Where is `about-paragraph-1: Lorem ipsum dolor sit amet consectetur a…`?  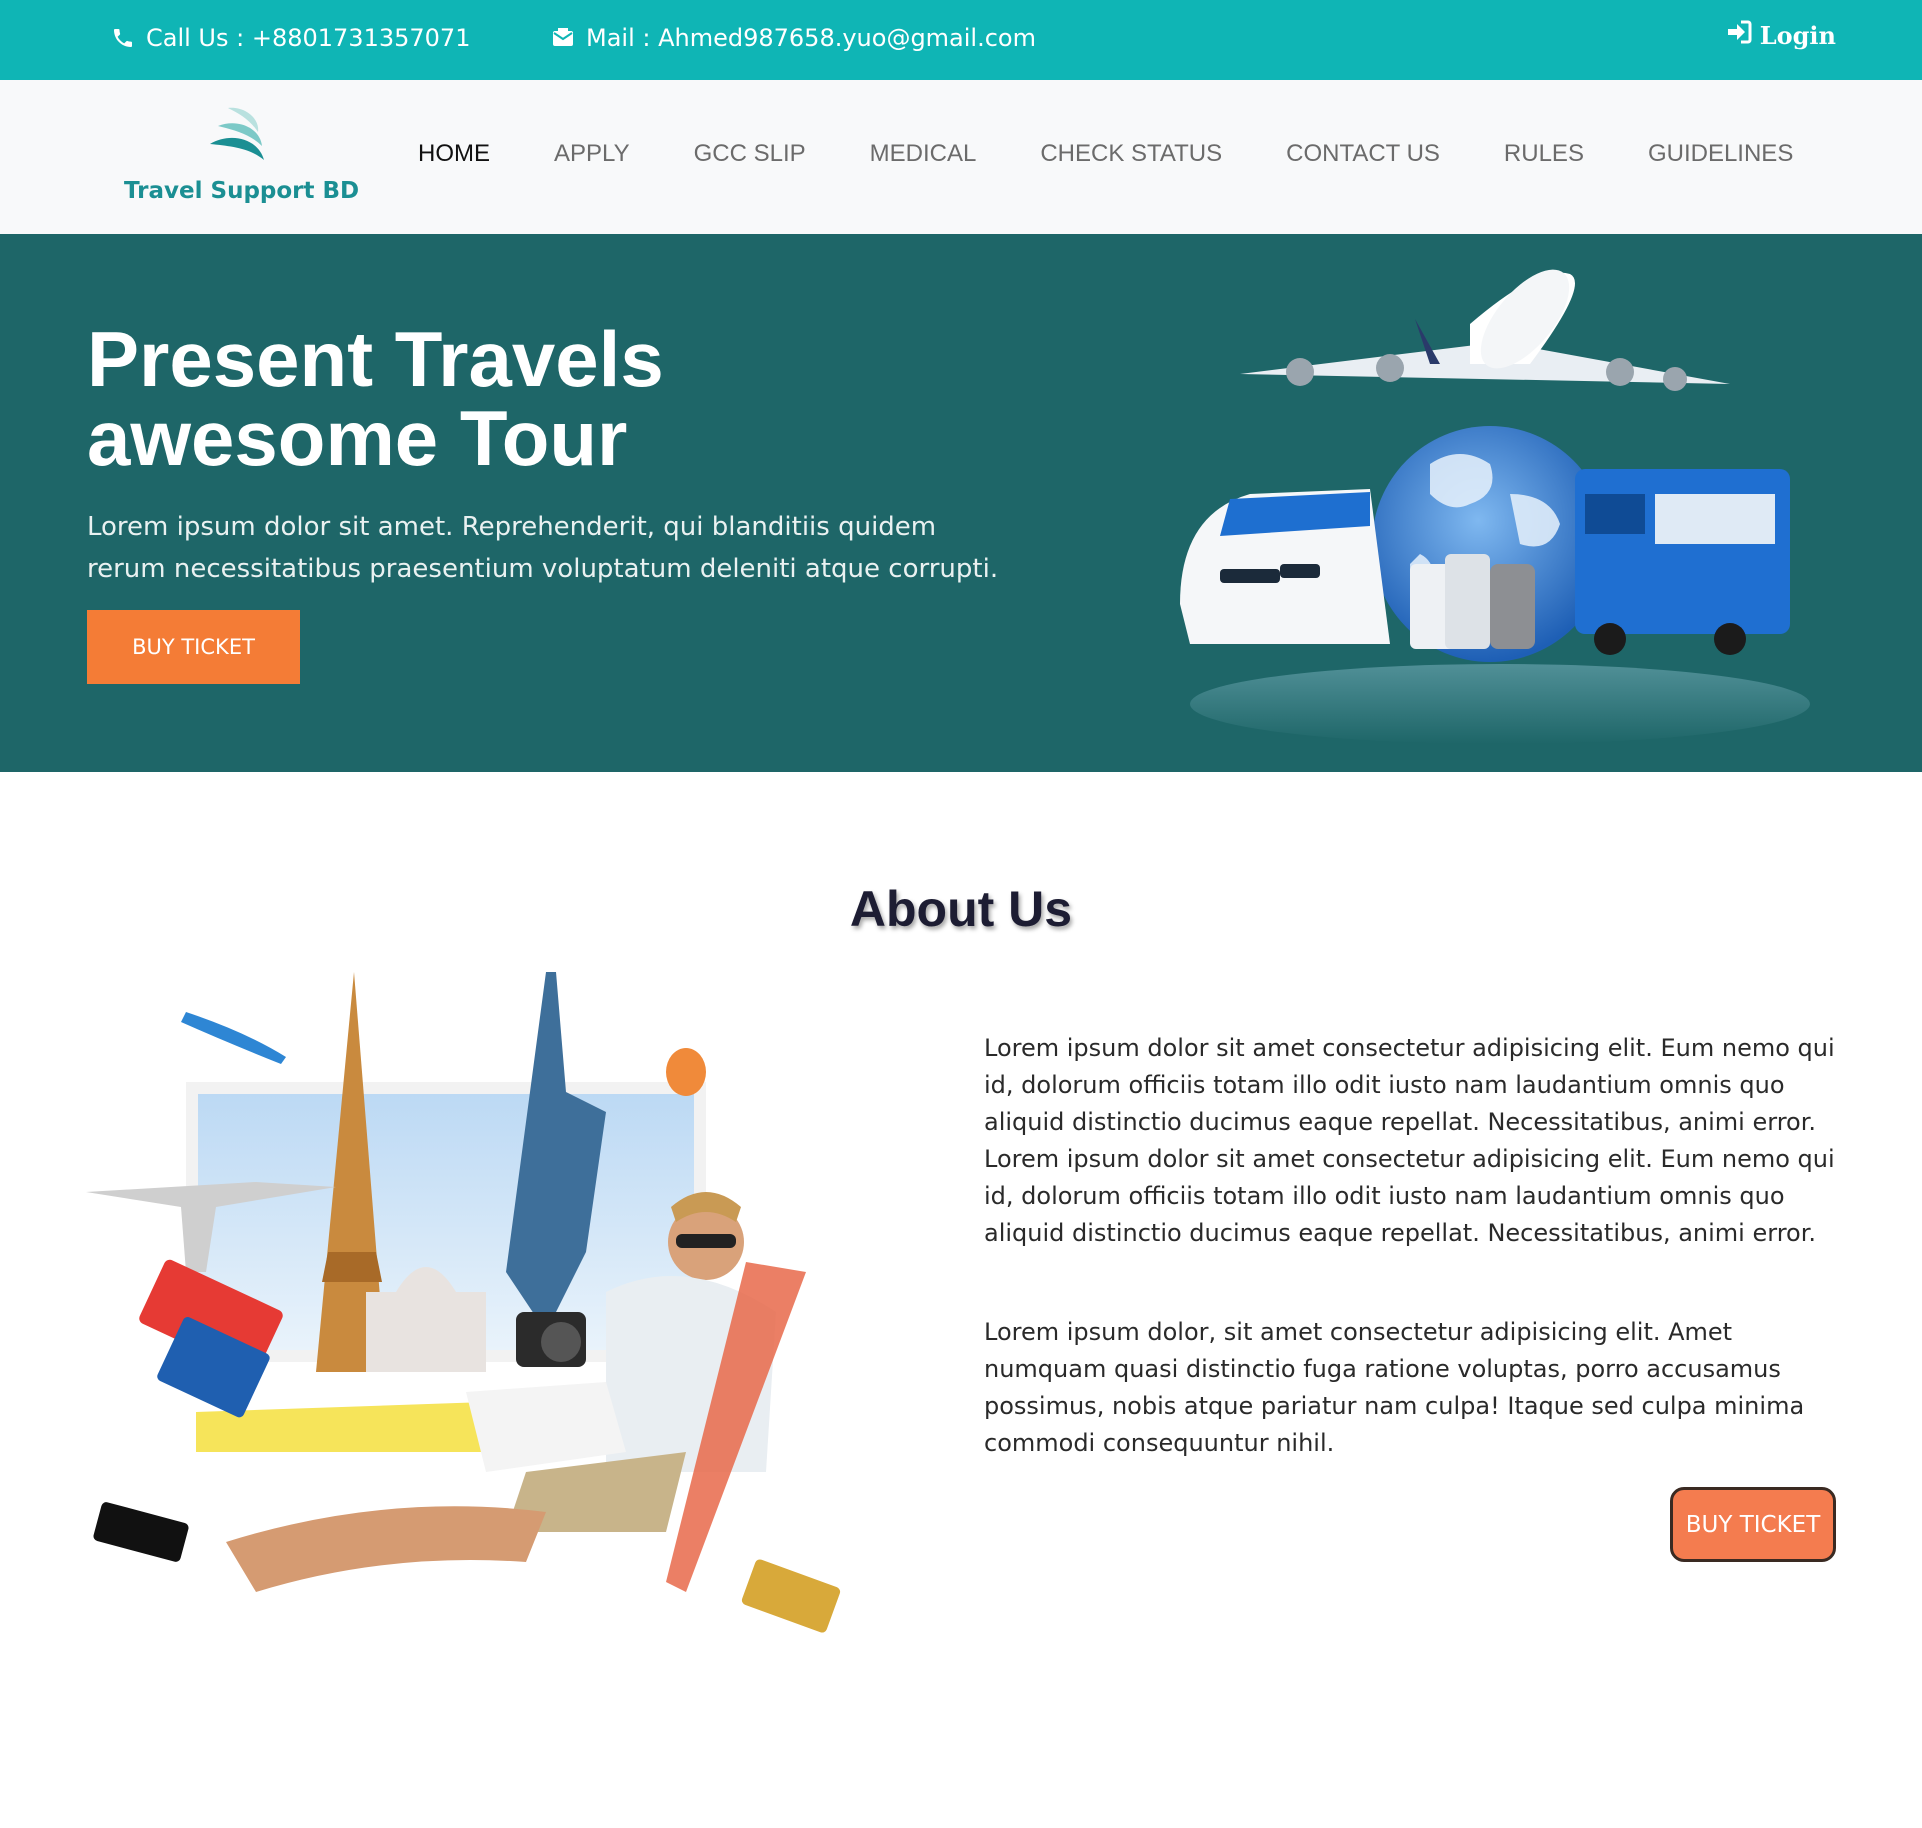
about-paragraph-1: Lorem ipsum dolor sit amet consectetur a… is located at coordinates (1409, 1140).